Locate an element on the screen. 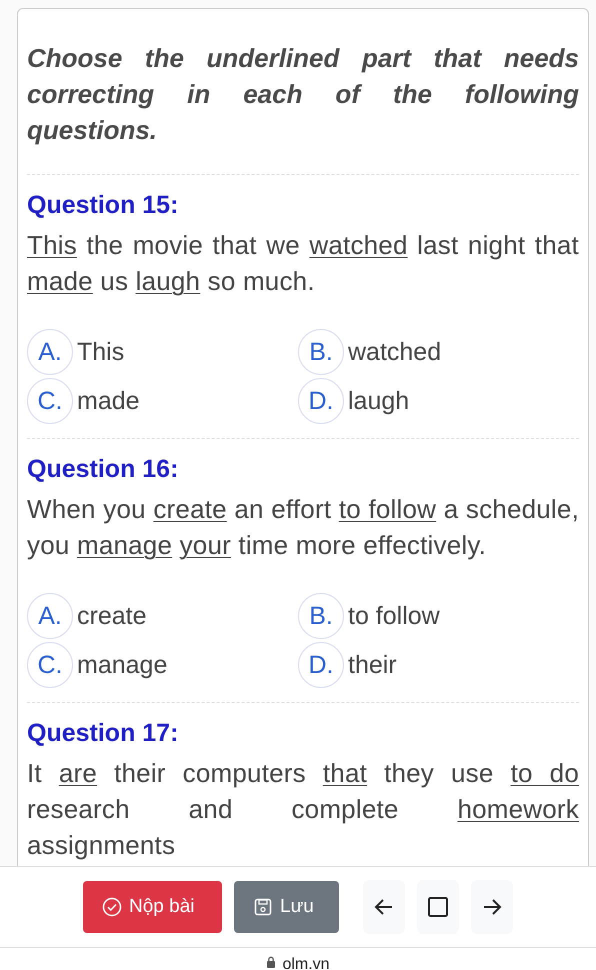 Image resolution: width=596 pixels, height=970 pixels. url-text: olm.vn is located at coordinates (306, 963).